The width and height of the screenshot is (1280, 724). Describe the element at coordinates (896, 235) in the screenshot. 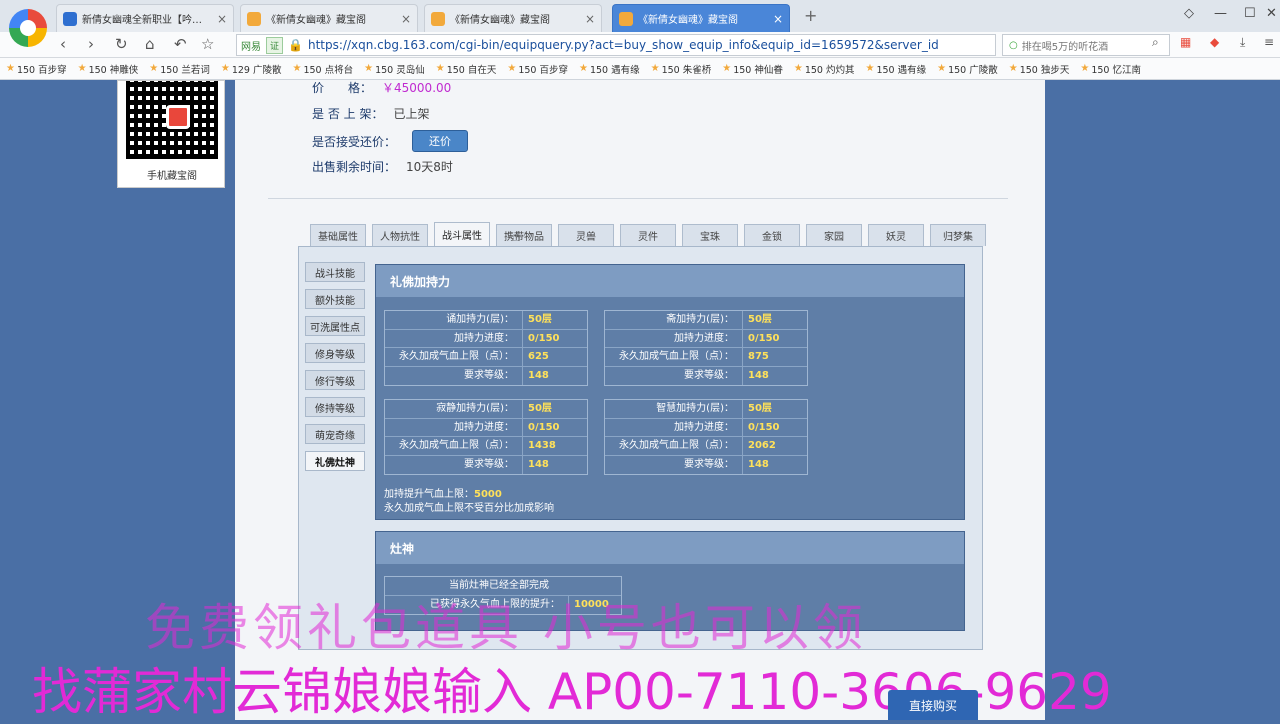

I see `property-tab: 妖灵` at that location.